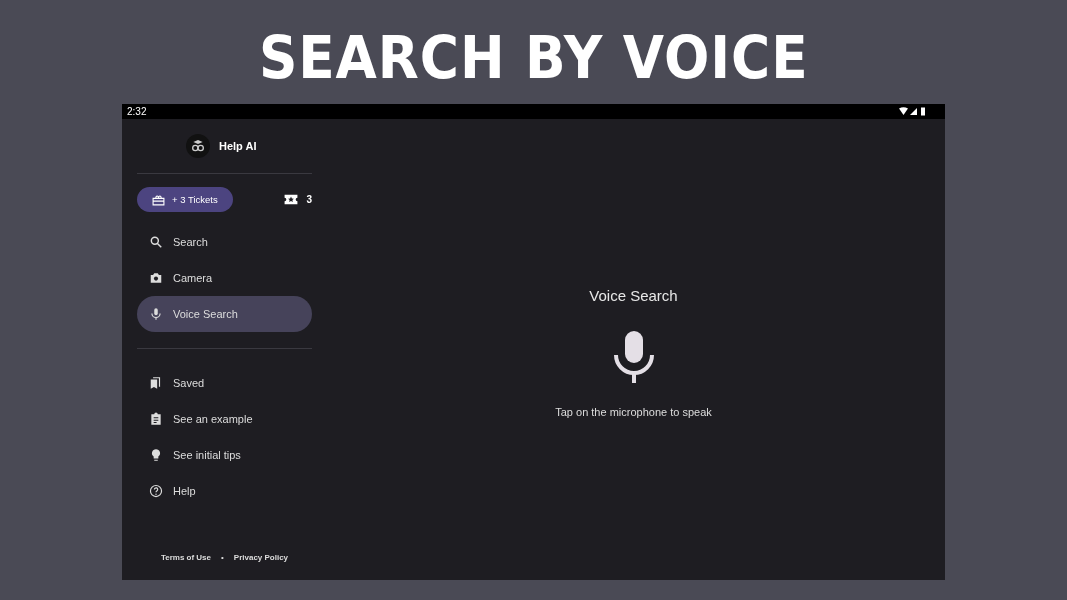 The height and width of the screenshot is (600, 1067). Describe the element at coordinates (261, 557) in the screenshot. I see `privacy-link: Privacy Policy` at that location.